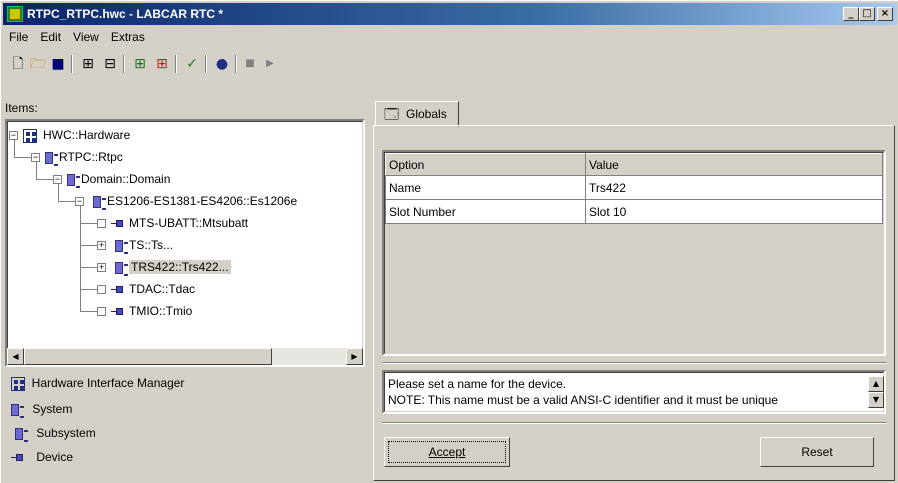 The image size is (898, 483). Describe the element at coordinates (876, 384) in the screenshot. I see `scroll-up-icon: ▲` at that location.